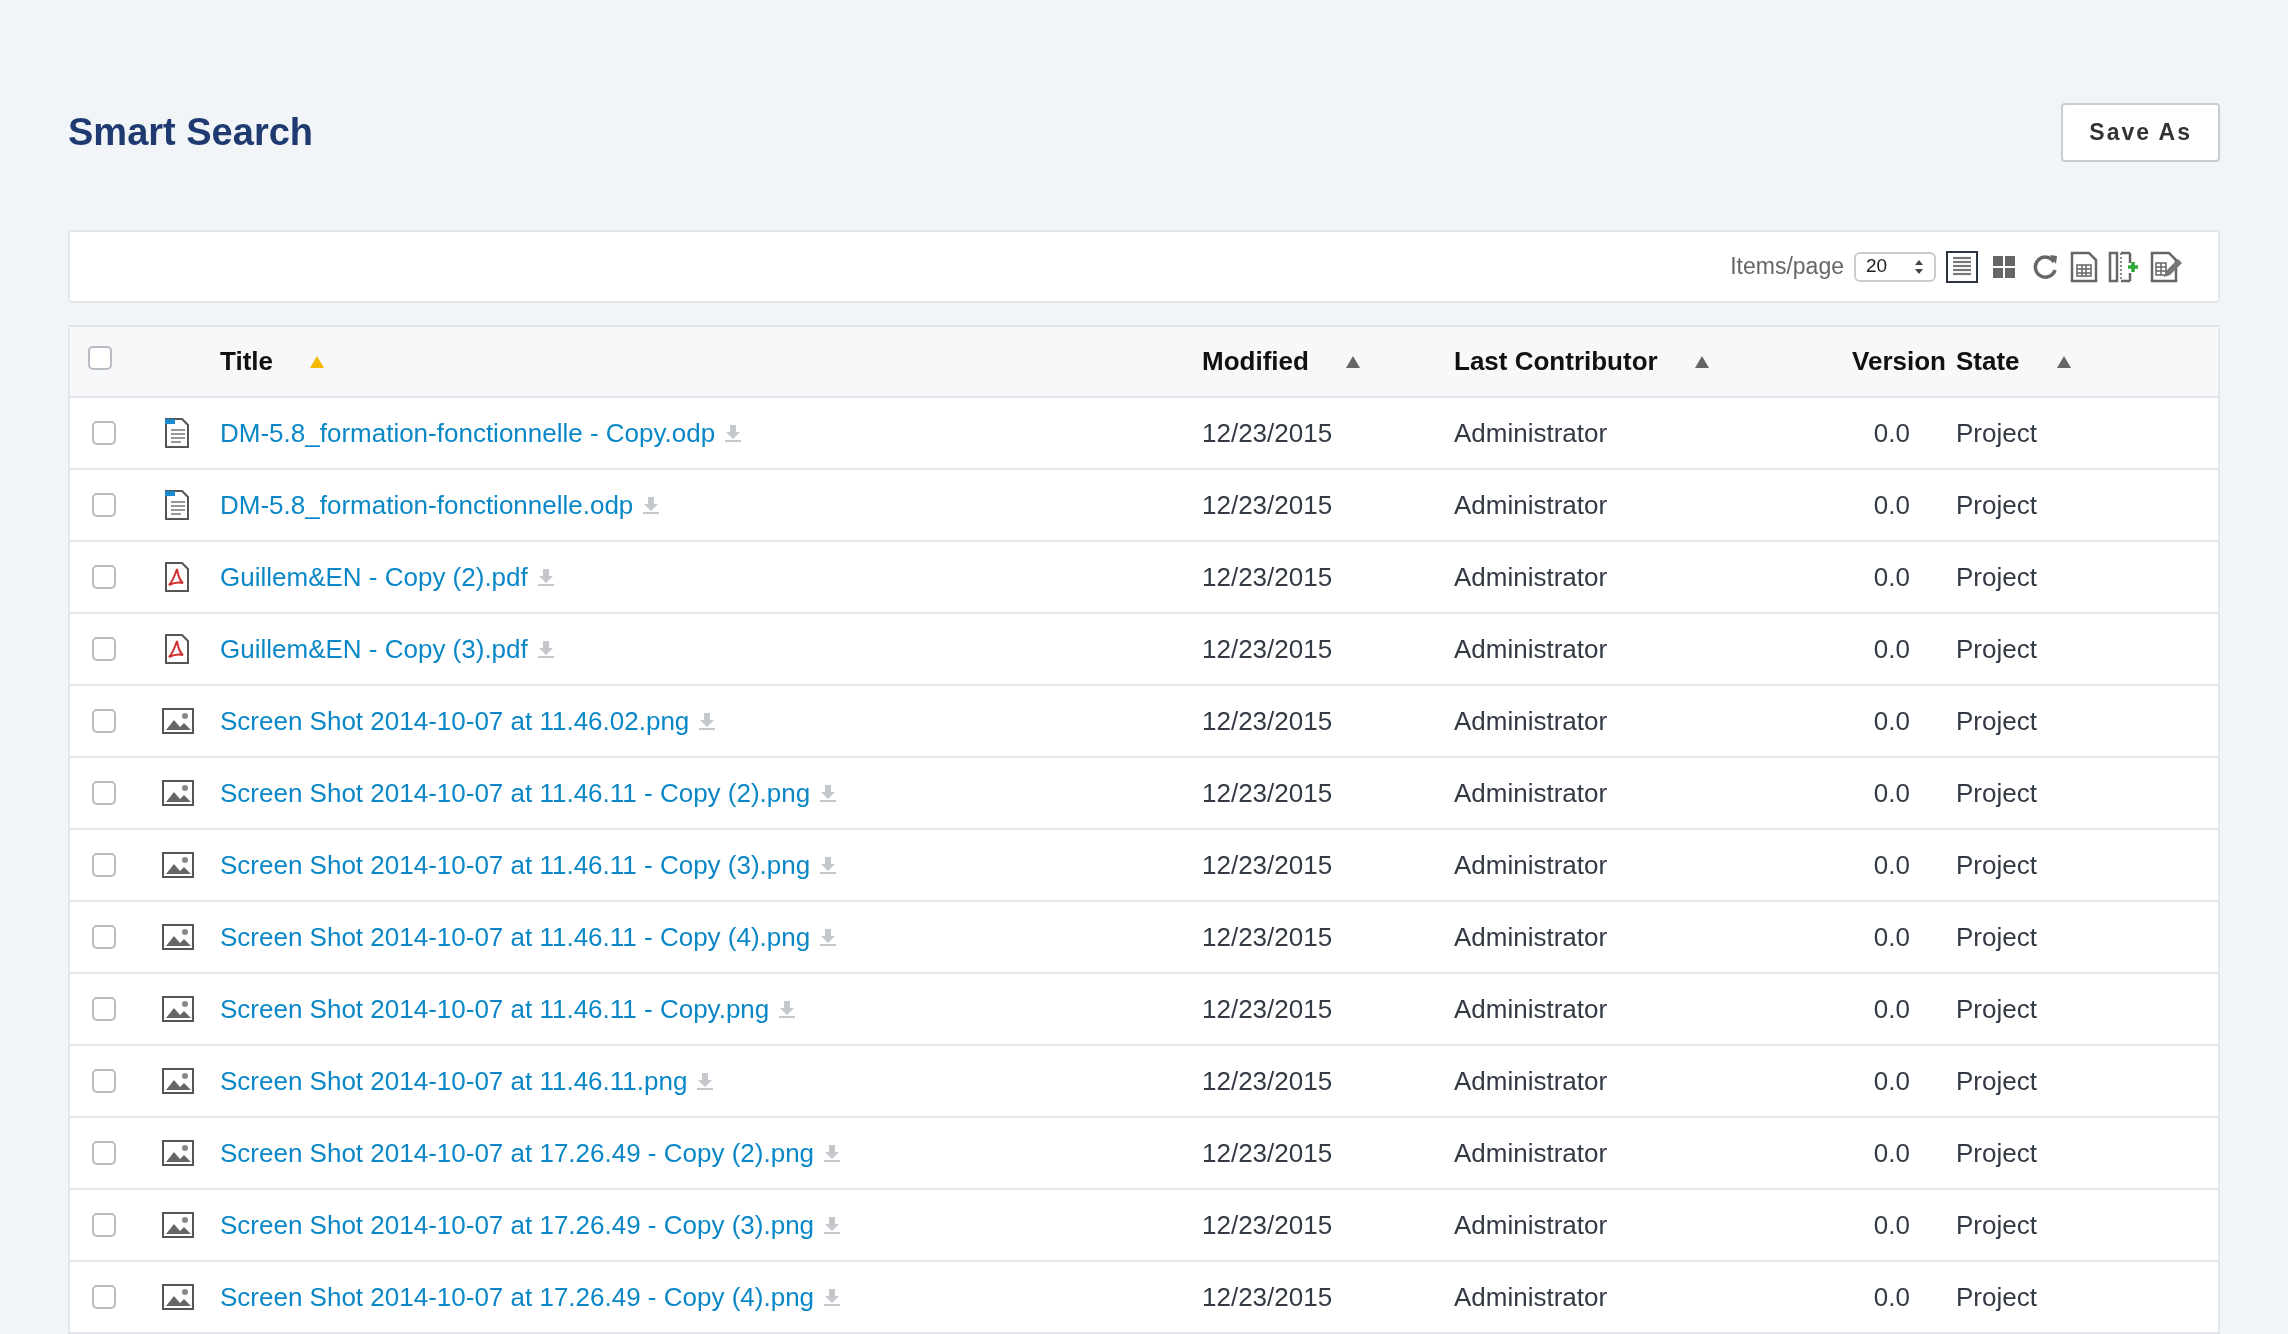 The image size is (2288, 1334). What do you see at coordinates (177, 649) in the screenshot?
I see `pdf-icon` at bounding box center [177, 649].